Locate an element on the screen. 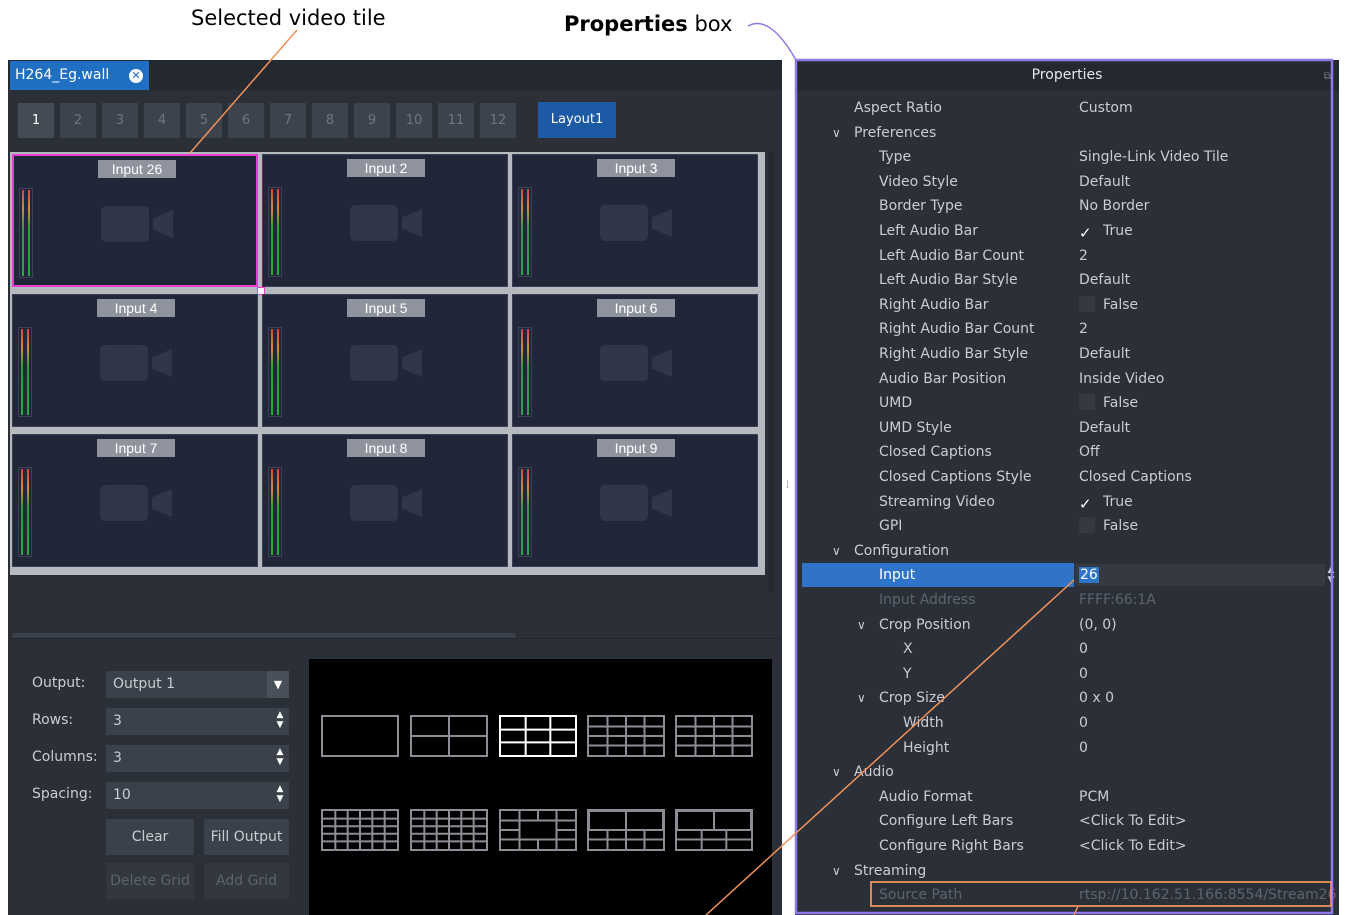  property-row-left-audio-bar-style: Left Audio Bar Style Default is located at coordinates (1067, 280).